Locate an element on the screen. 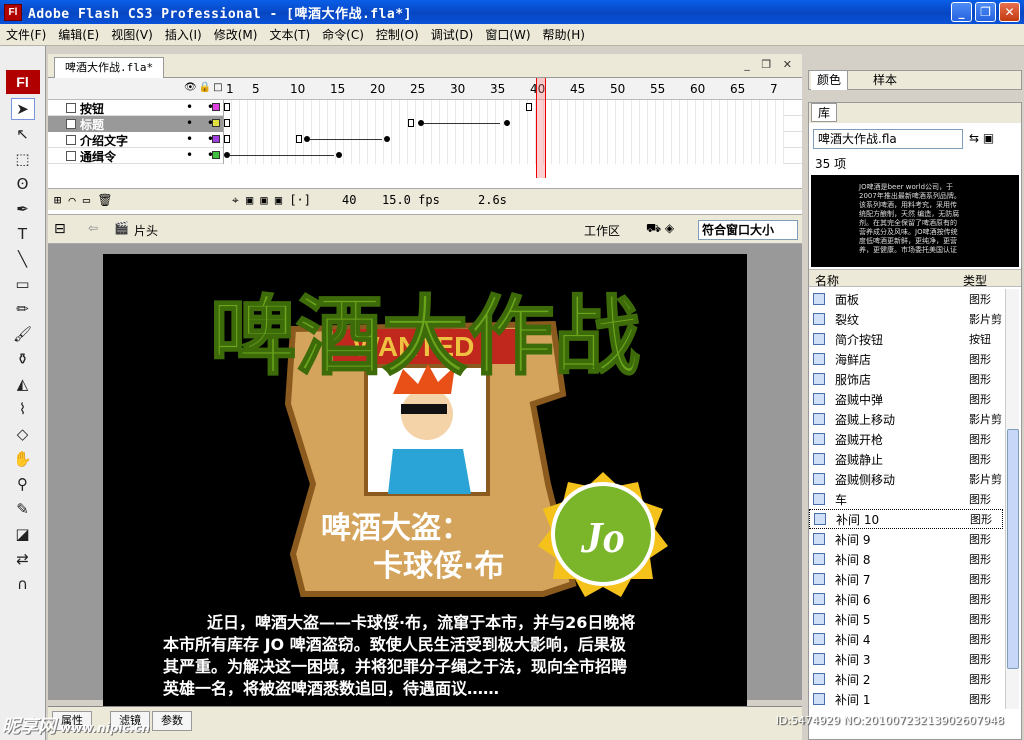  tab-swatches: 样本 is located at coordinates (885, 80).